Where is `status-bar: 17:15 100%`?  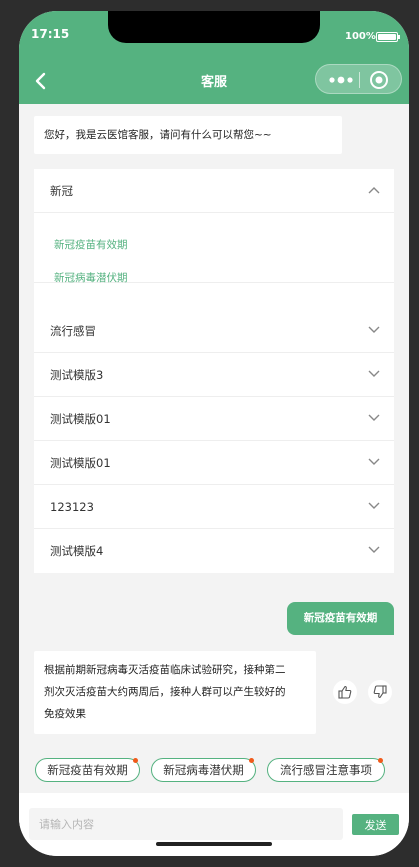 status-bar: 17:15 100% is located at coordinates (214, 34).